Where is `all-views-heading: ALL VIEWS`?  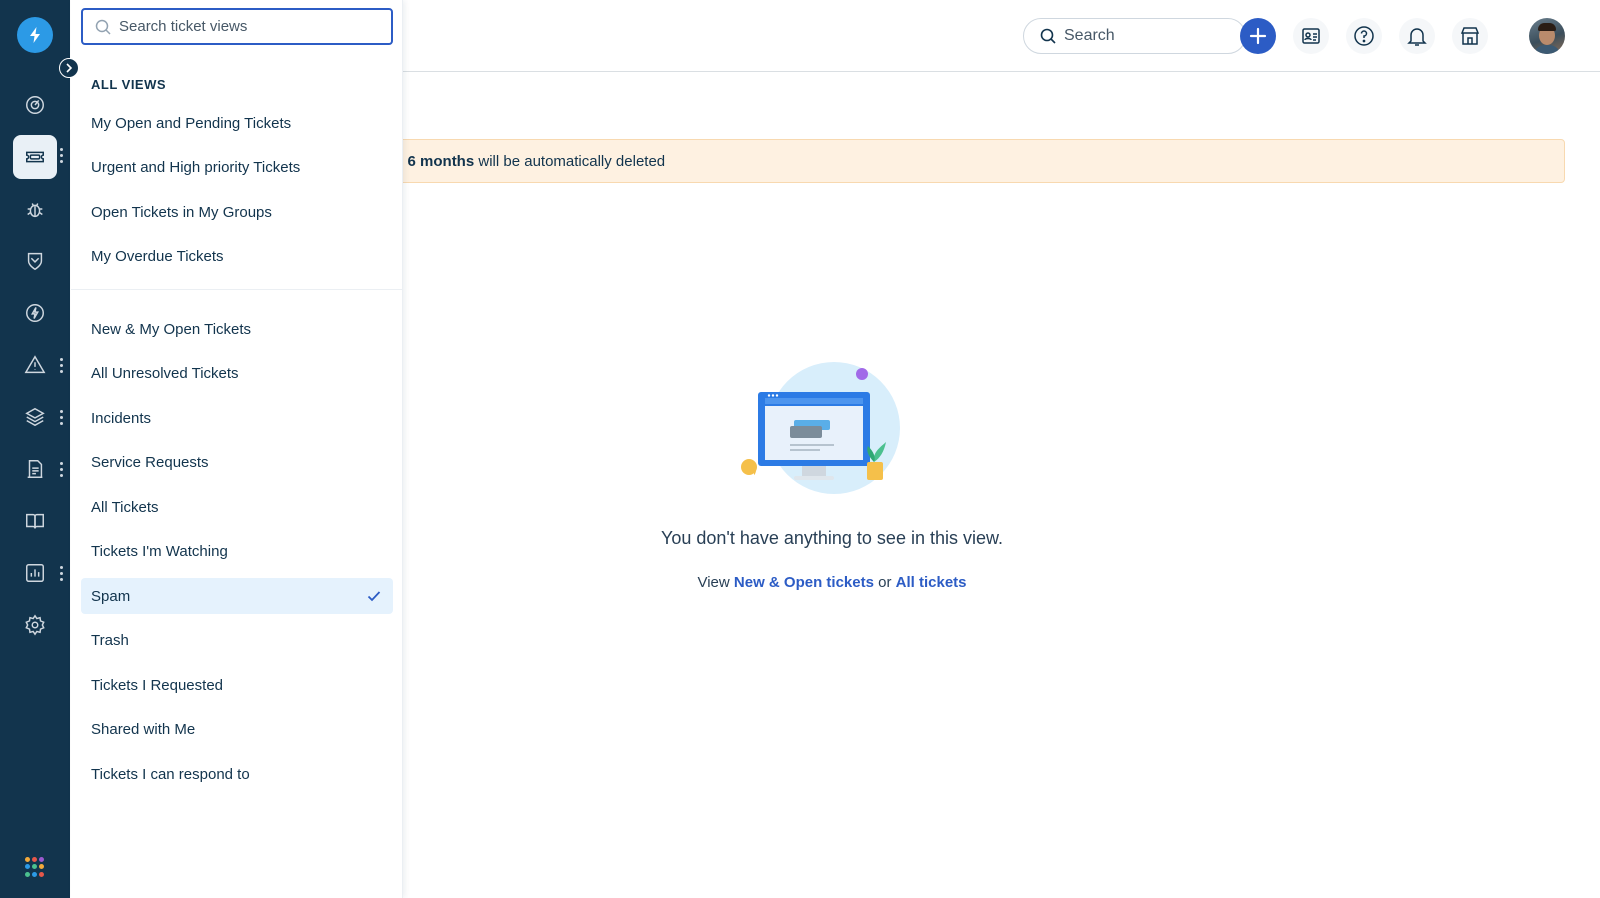 all-views-heading: ALL VIEWS is located at coordinates (129, 84).